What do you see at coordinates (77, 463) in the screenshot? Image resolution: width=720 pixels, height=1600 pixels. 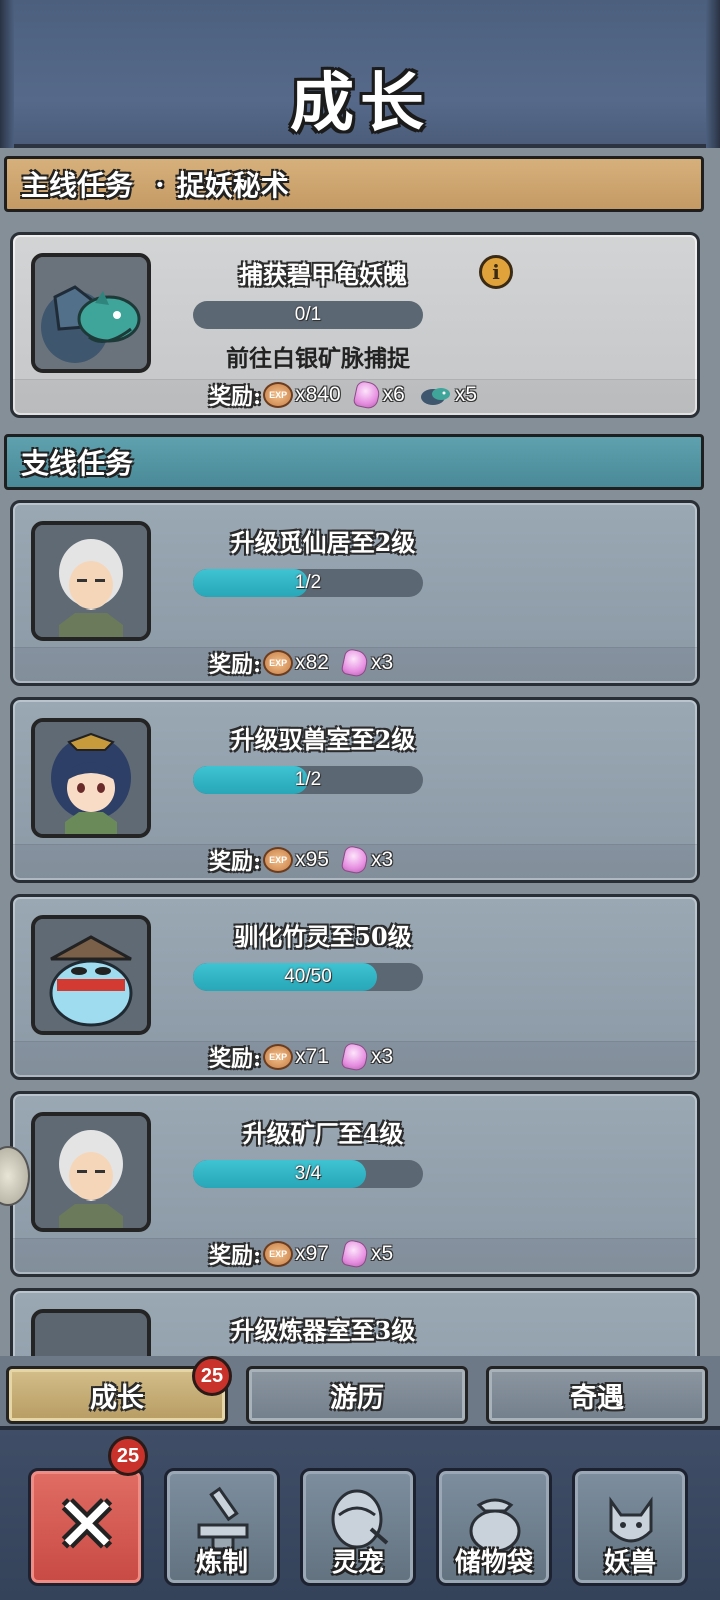 I see `side-quest-label: 支线任务` at bounding box center [77, 463].